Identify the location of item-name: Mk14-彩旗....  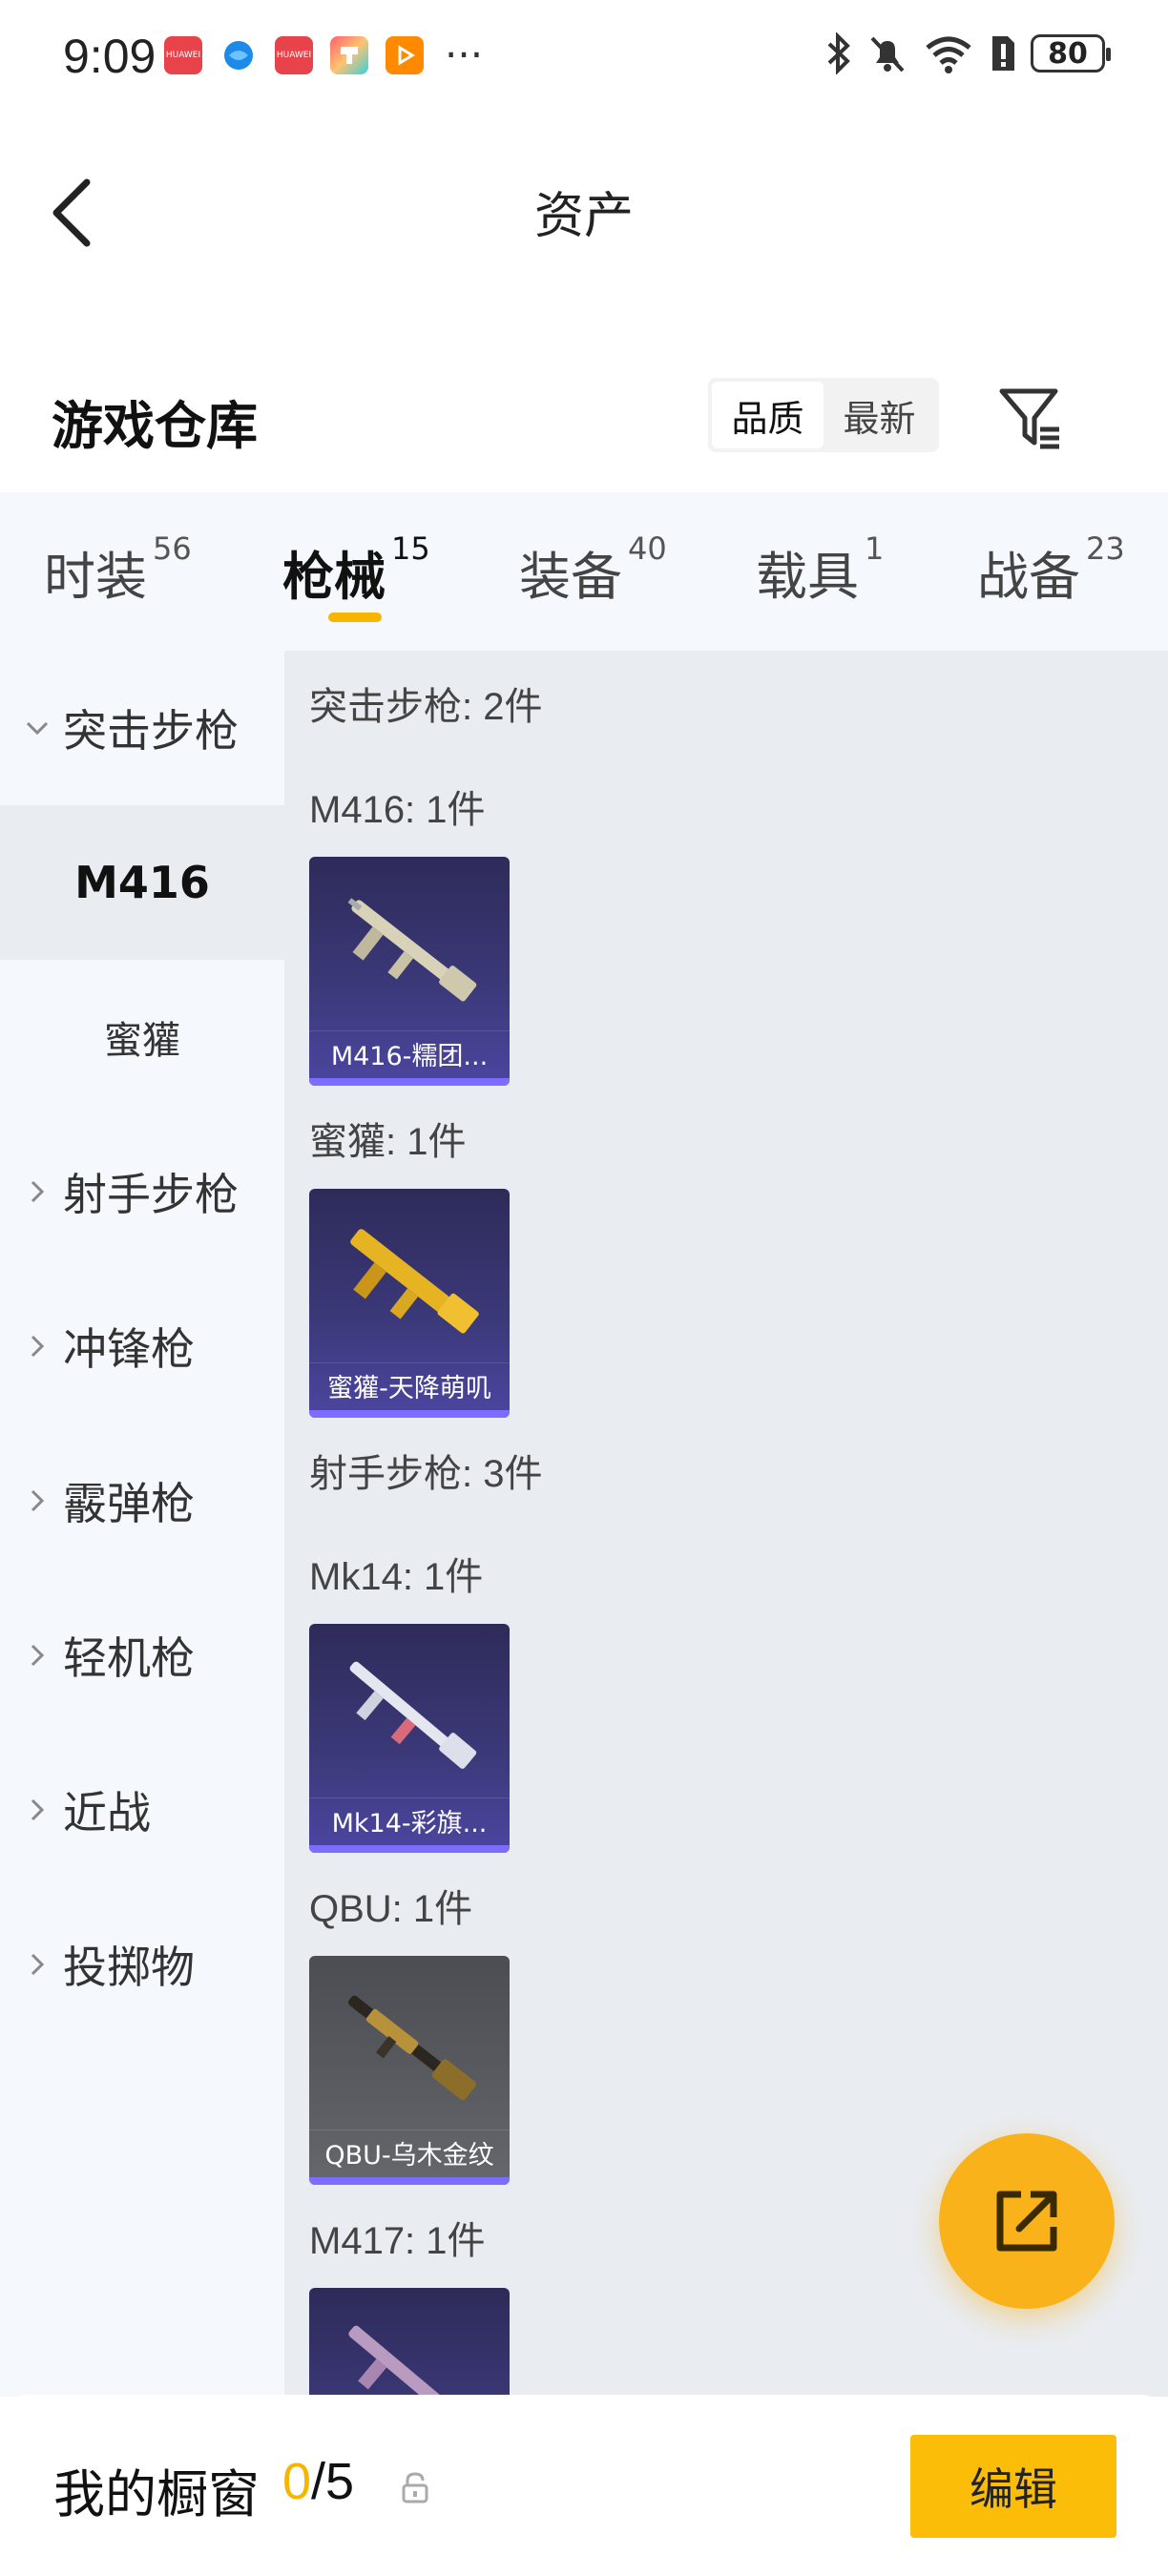
(409, 1820).